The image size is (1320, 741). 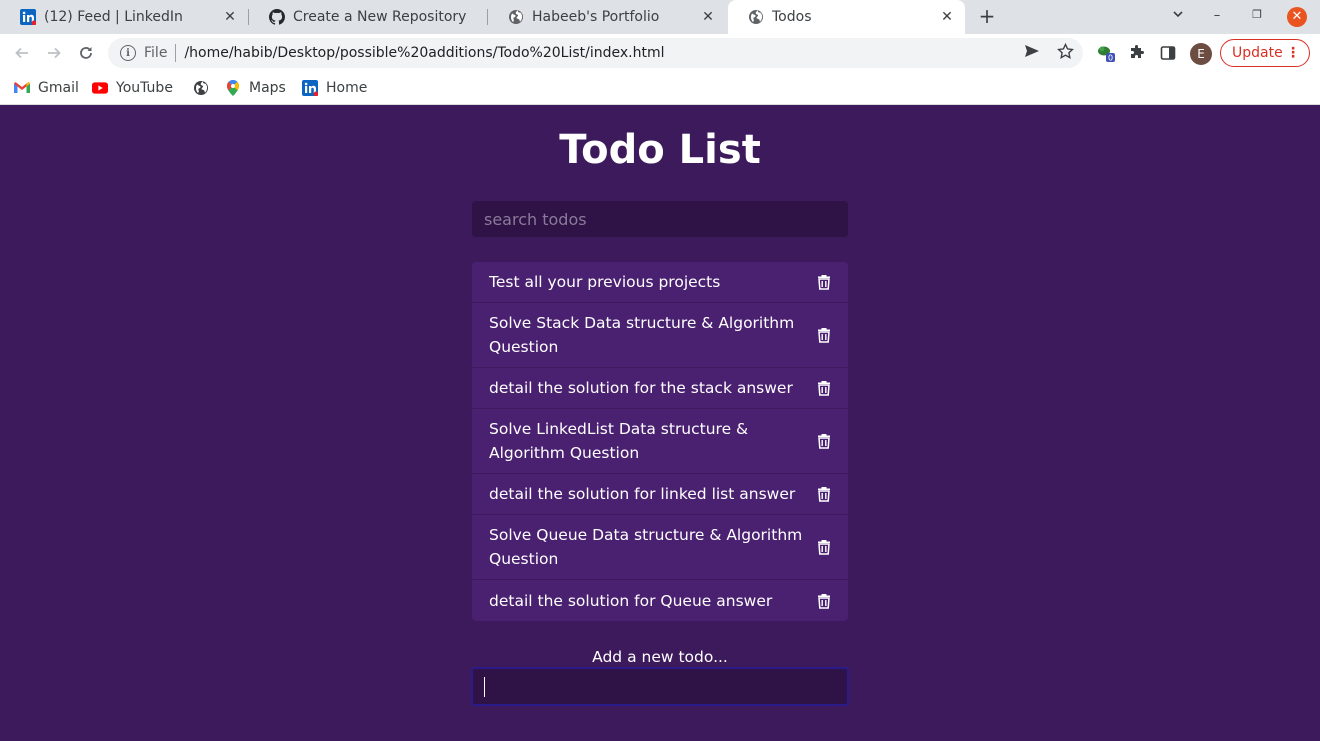 I want to click on bookmark-globe, so click(x=205, y=88).